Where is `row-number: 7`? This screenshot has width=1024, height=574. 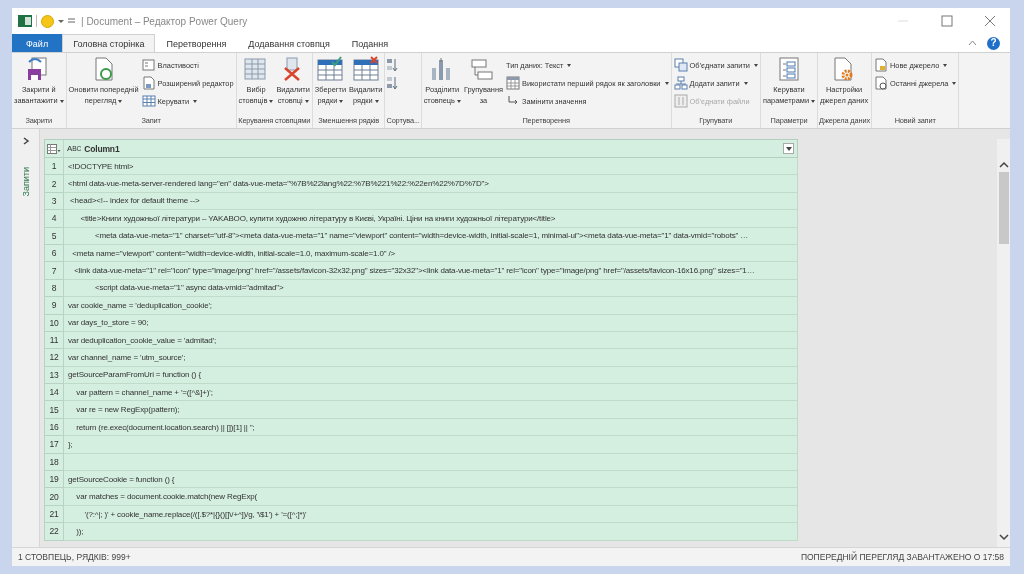
row-number: 7 is located at coordinates (54, 271).